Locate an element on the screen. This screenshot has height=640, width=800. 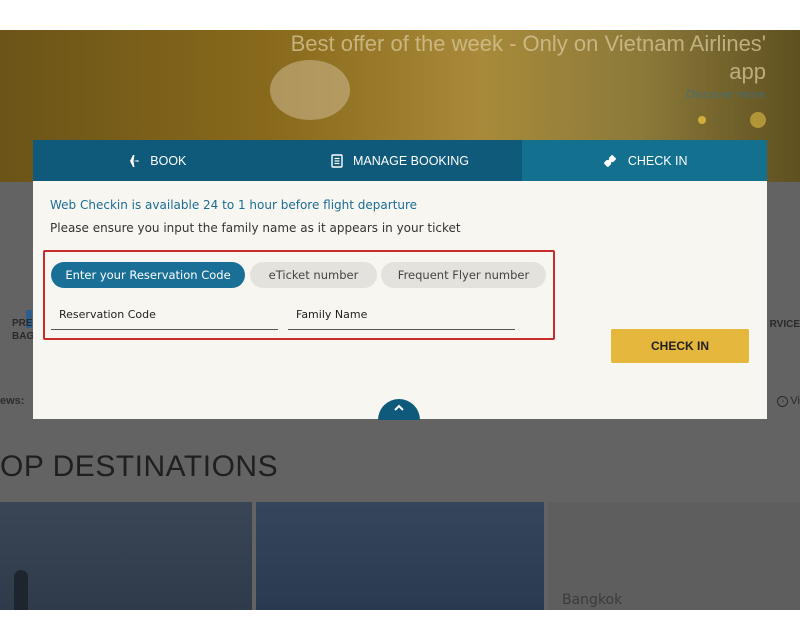
landmark-silhouette is located at coordinates (21, 590).